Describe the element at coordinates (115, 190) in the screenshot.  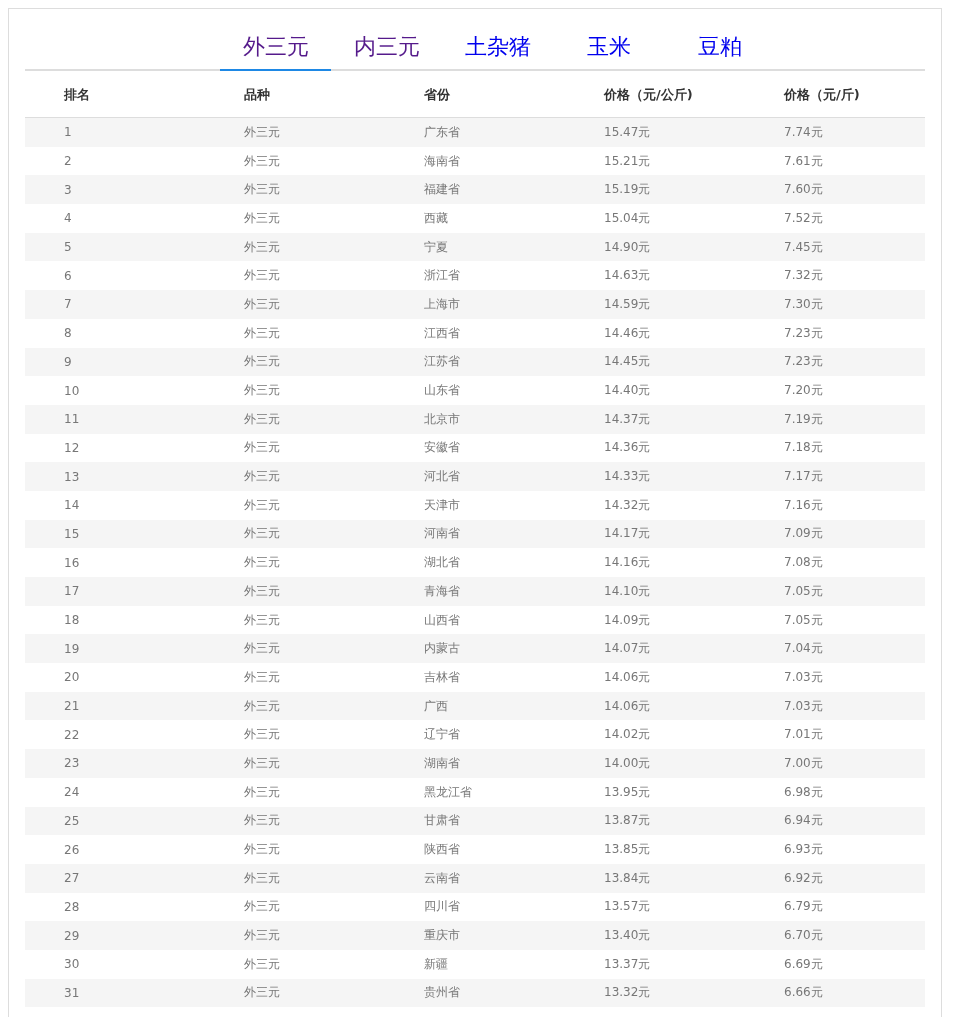
I see `table-cell: 3` at that location.